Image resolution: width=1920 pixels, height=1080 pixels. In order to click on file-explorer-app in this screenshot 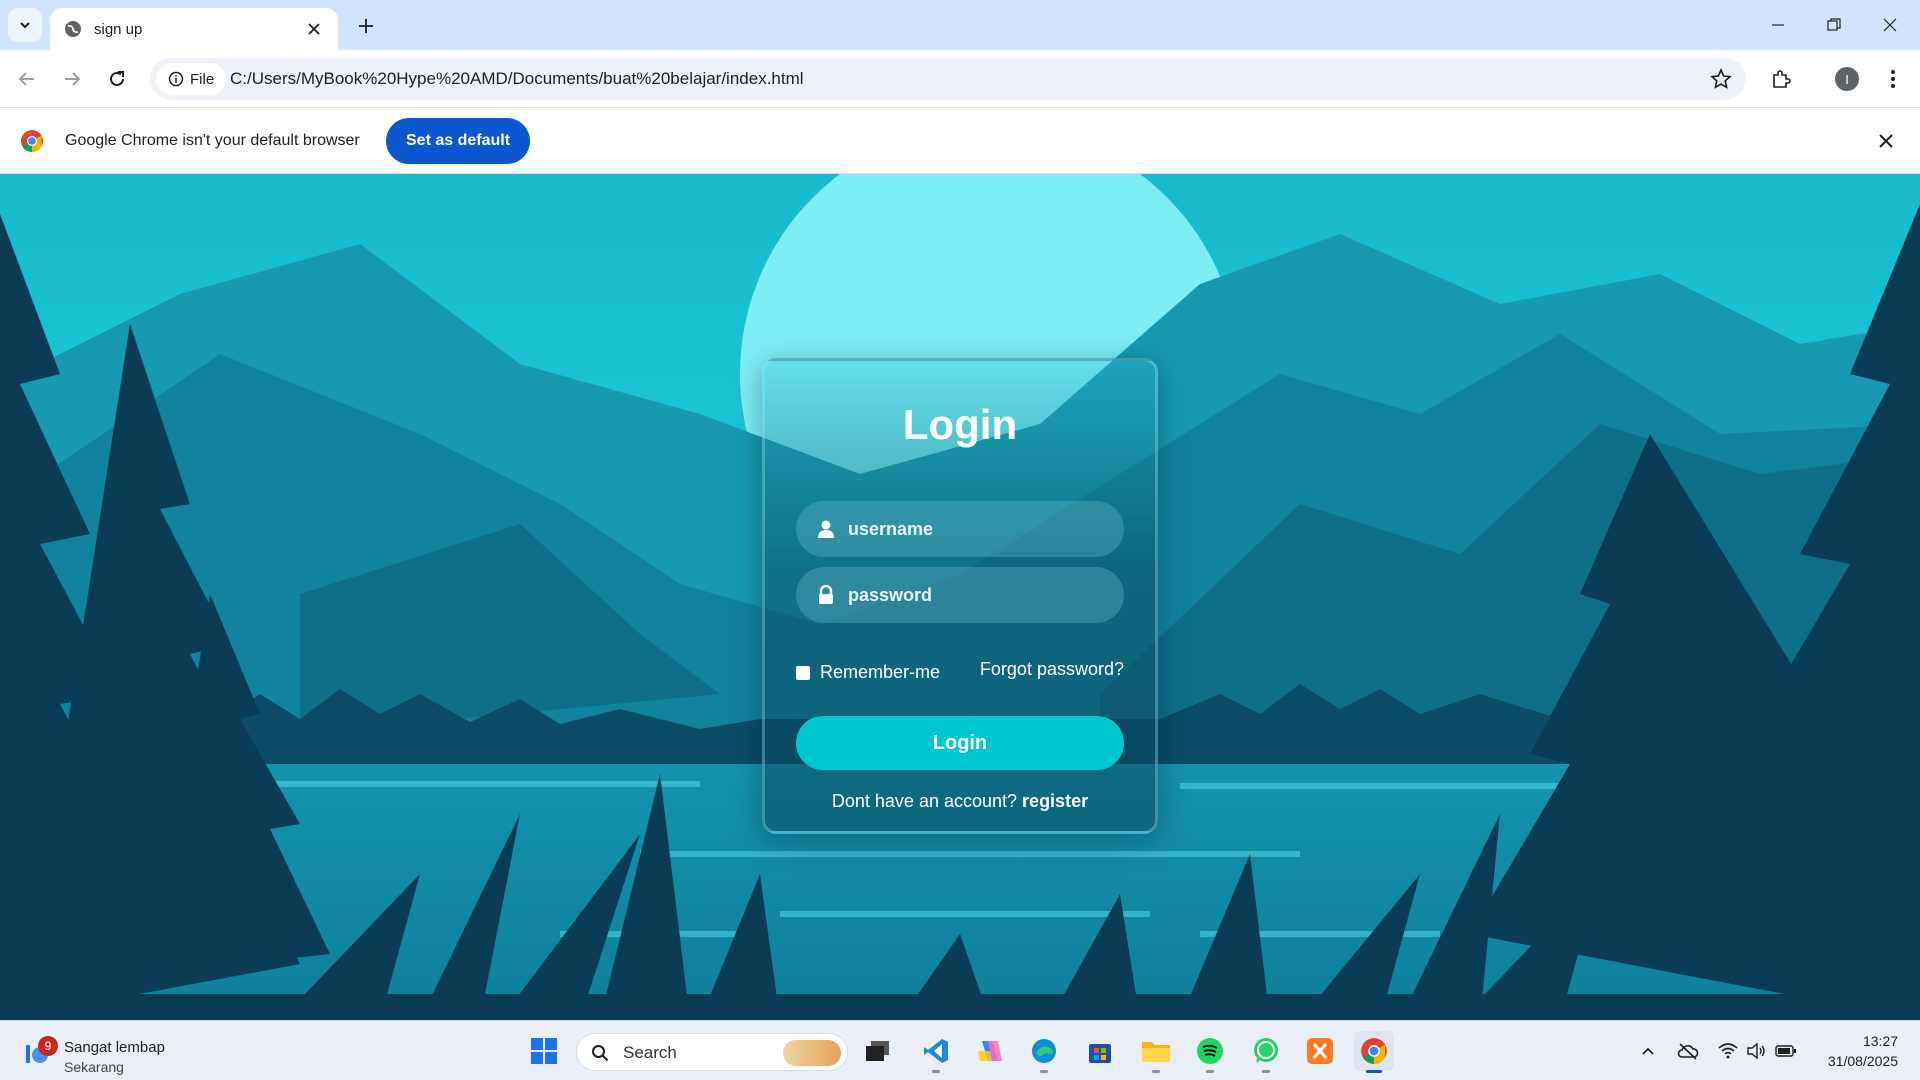, I will do `click(1156, 1052)`.